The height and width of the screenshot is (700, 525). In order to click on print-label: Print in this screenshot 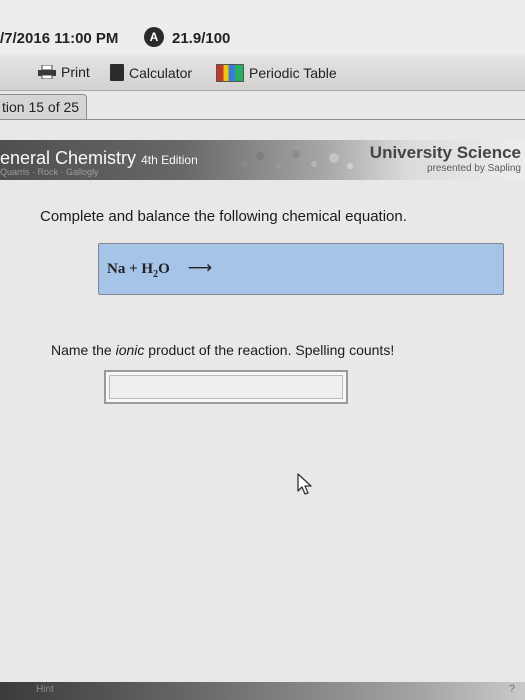, I will do `click(75, 72)`.